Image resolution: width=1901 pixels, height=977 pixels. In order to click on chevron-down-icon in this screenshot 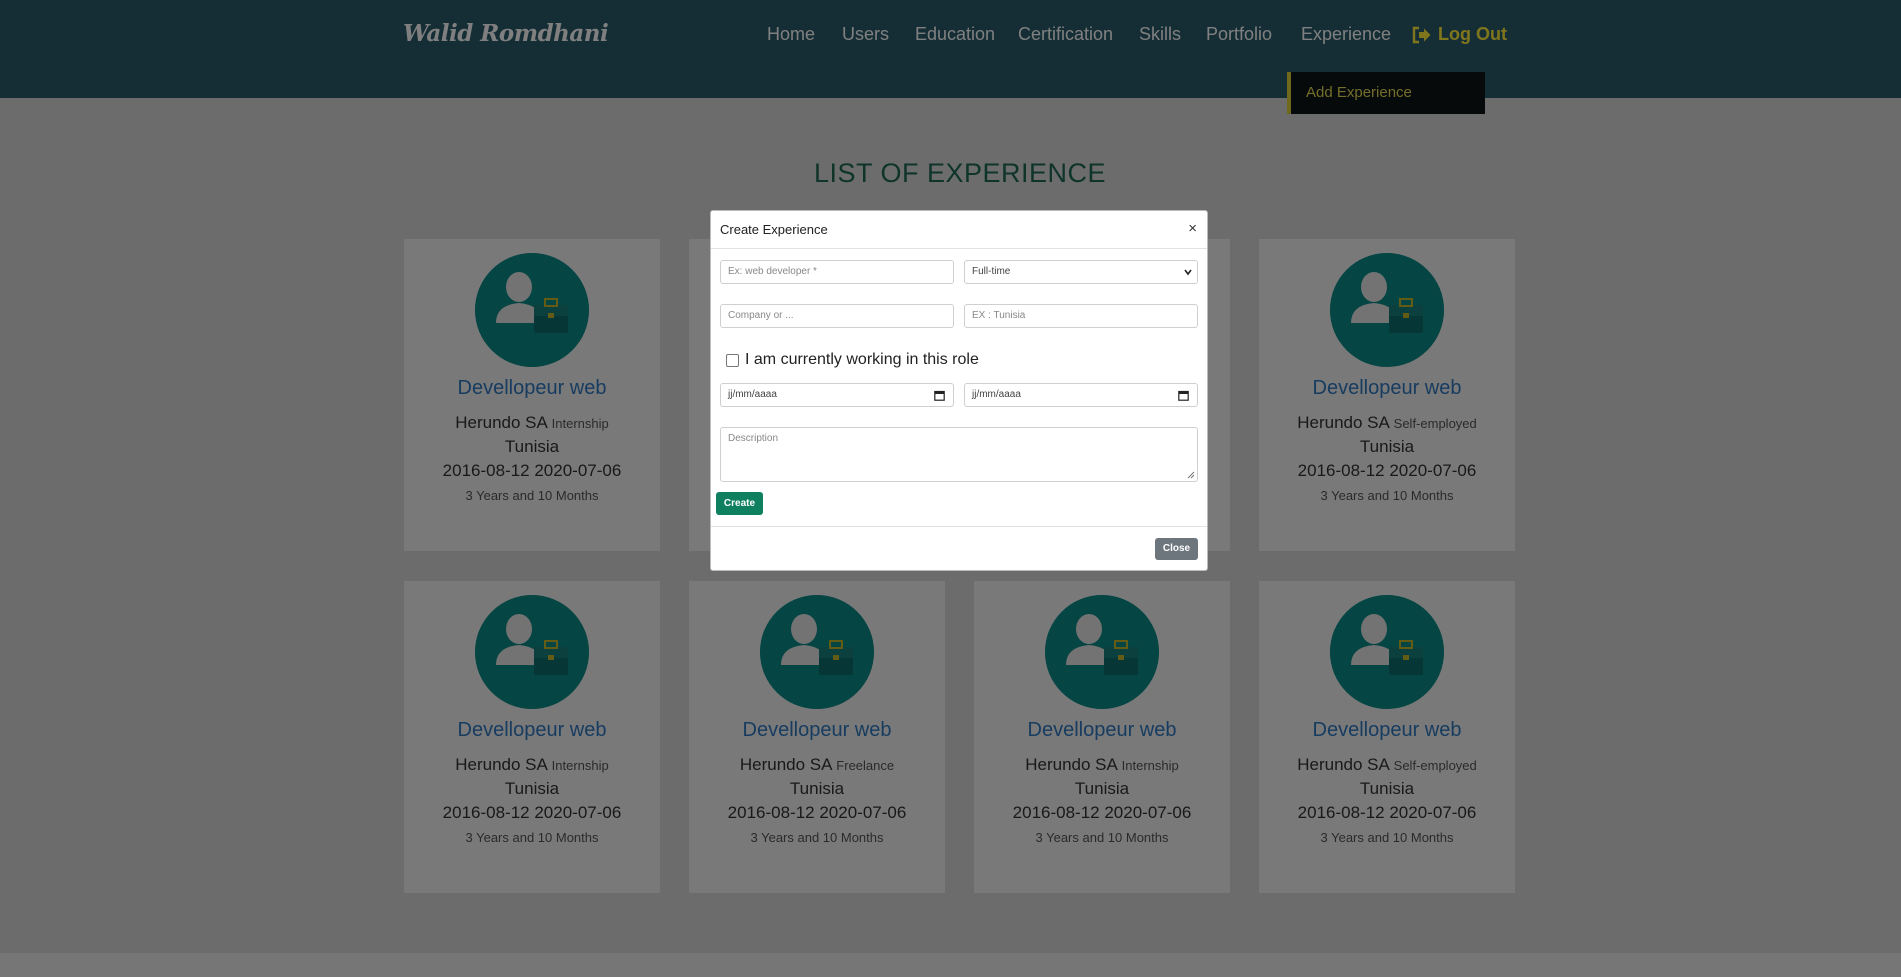, I will do `click(1188, 272)`.